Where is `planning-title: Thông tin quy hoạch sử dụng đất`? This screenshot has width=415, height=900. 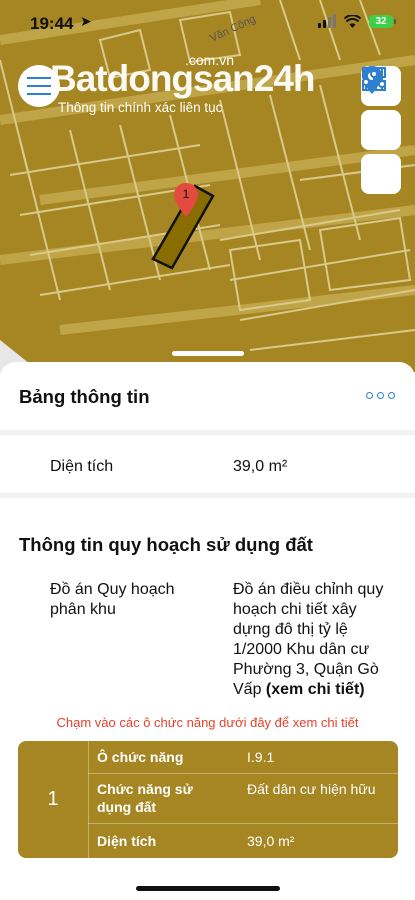
planning-title: Thông tin quy hoạch sử dụng đất is located at coordinates (166, 544).